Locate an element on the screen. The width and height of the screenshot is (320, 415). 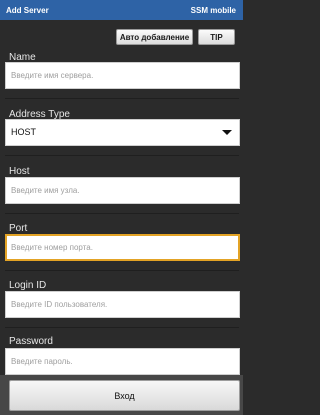
login-id-input: Введите ID пользователя. is located at coordinates (122, 304).